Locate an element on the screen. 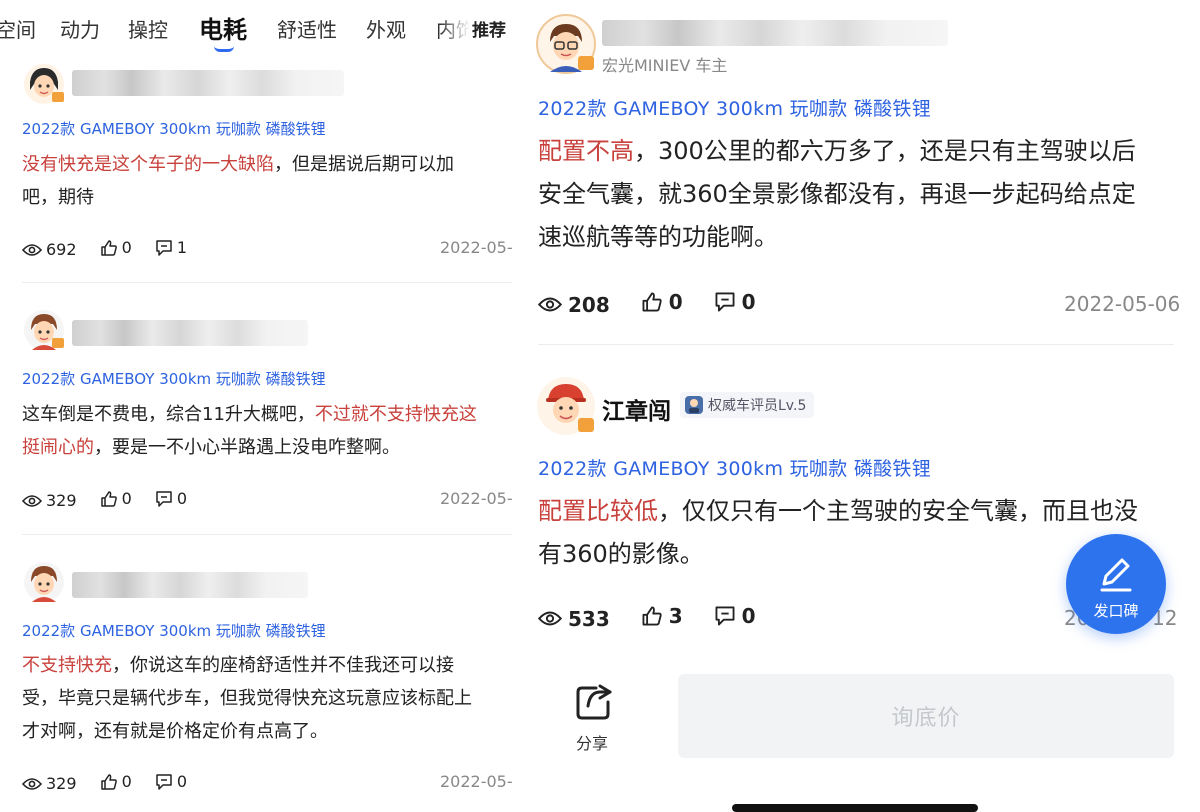 This screenshot has height=812, width=1200. write-review-button: 发口碑 is located at coordinates (1116, 584).